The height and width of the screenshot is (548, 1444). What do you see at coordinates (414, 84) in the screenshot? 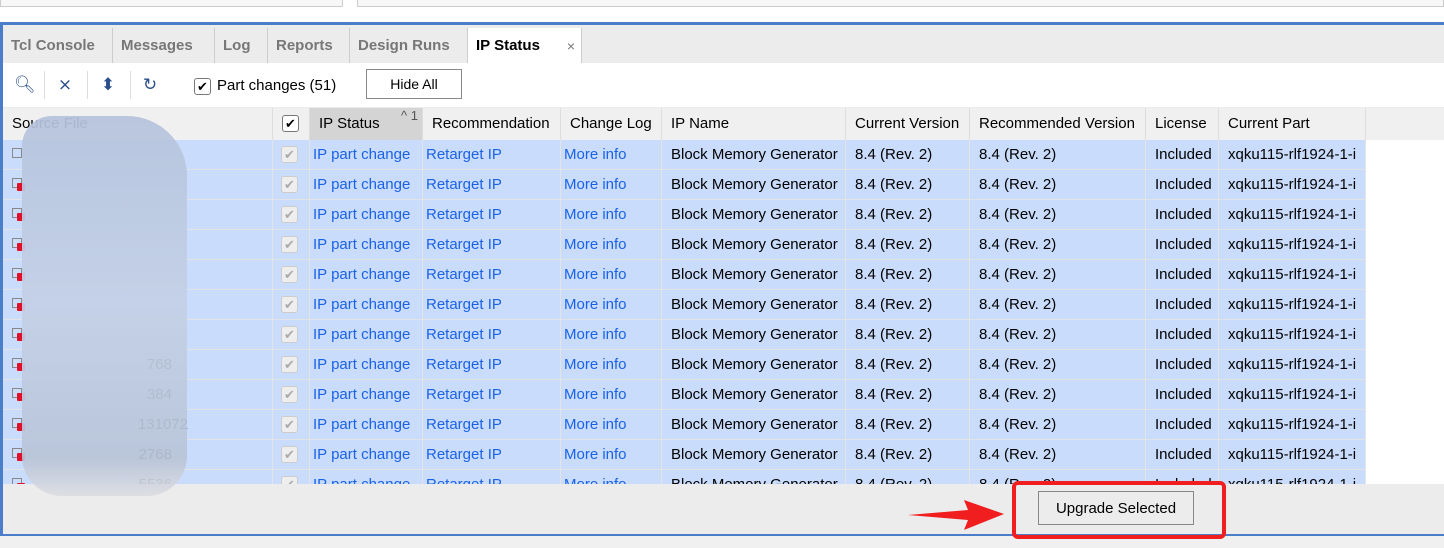
I see `hide-all-button: Hide All` at bounding box center [414, 84].